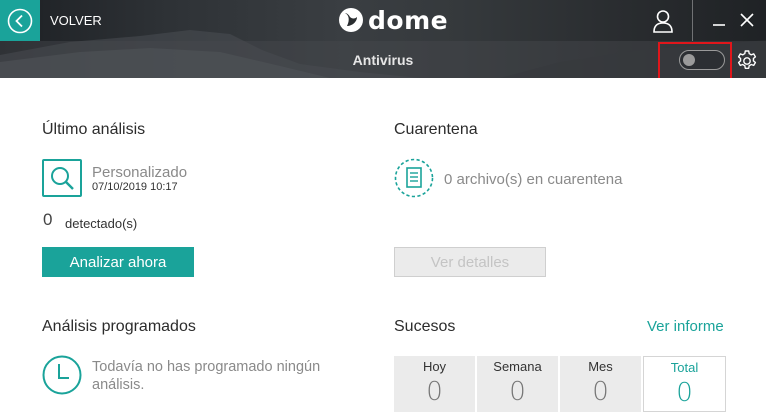  What do you see at coordinates (685, 326) in the screenshot?
I see `view-report-link: Ver informe` at bounding box center [685, 326].